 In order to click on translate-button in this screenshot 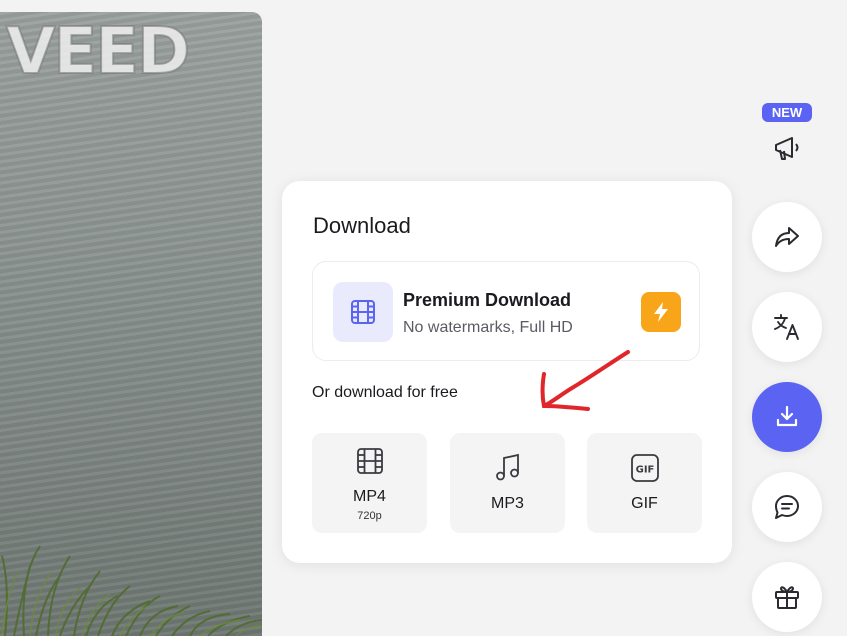, I will do `click(787, 327)`.